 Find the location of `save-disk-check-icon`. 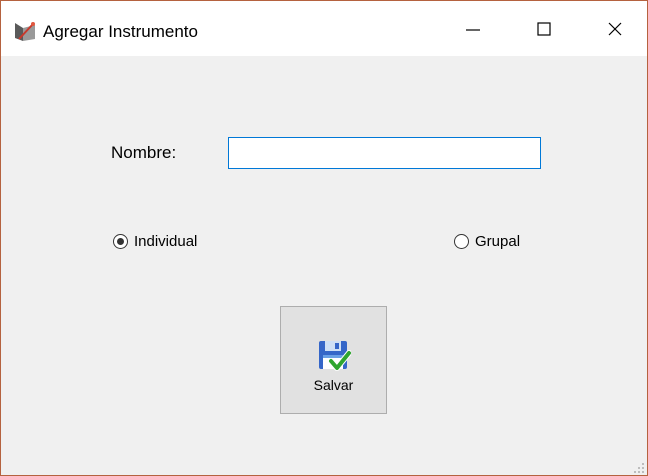

save-disk-check-icon is located at coordinates (334, 356).